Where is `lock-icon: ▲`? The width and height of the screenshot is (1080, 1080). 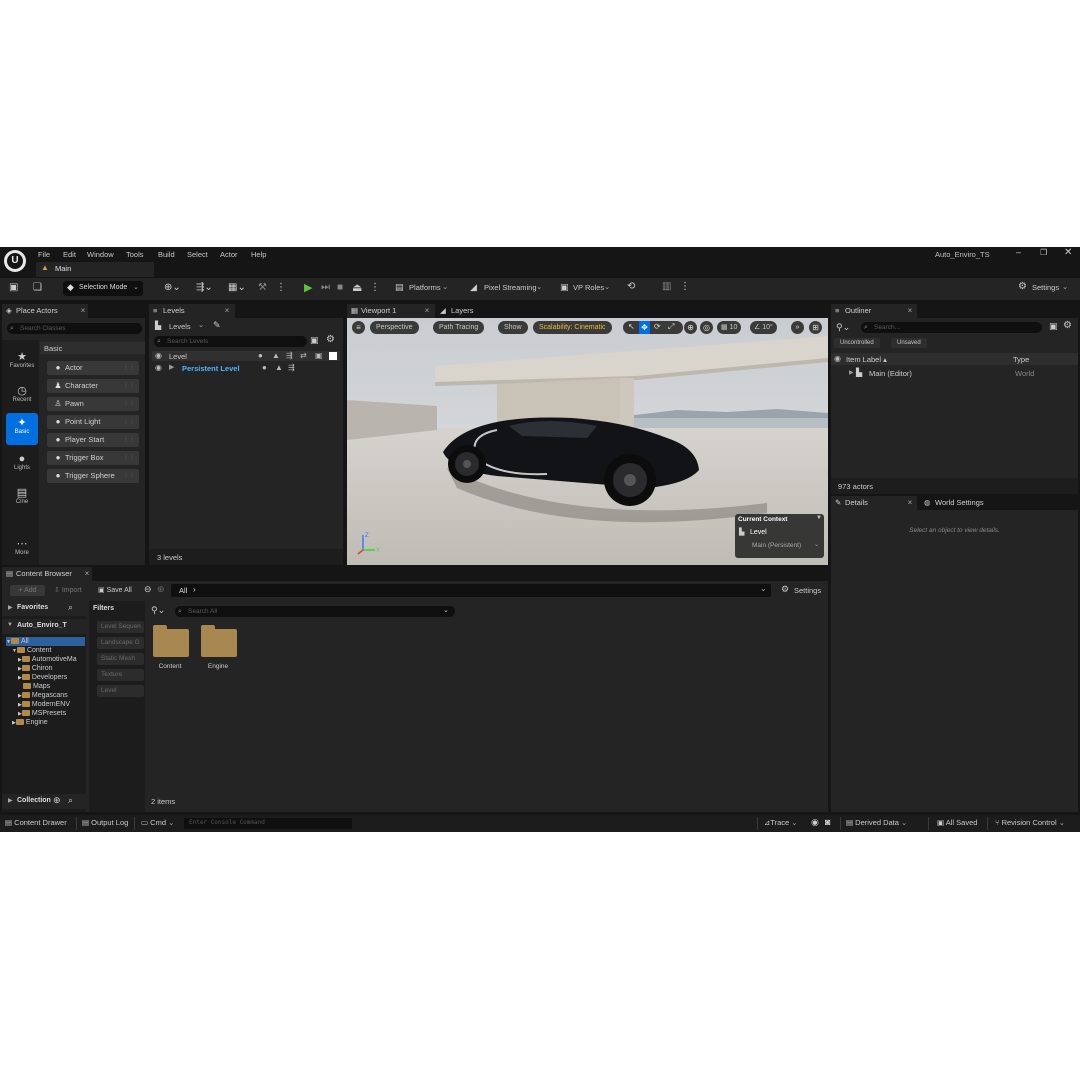 lock-icon: ▲ is located at coordinates (279, 367).